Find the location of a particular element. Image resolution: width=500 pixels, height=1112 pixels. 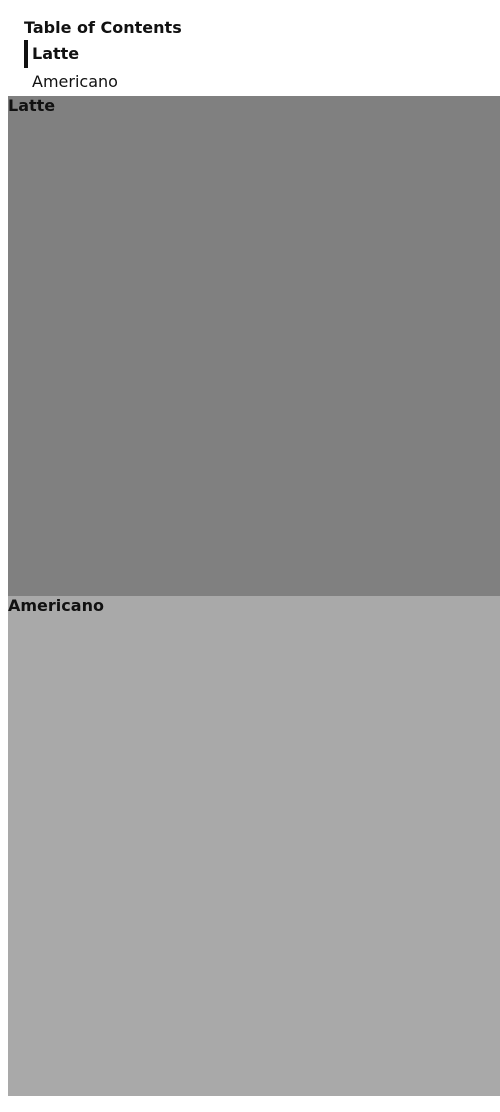

section-heading-latte: Latte is located at coordinates (32, 105).